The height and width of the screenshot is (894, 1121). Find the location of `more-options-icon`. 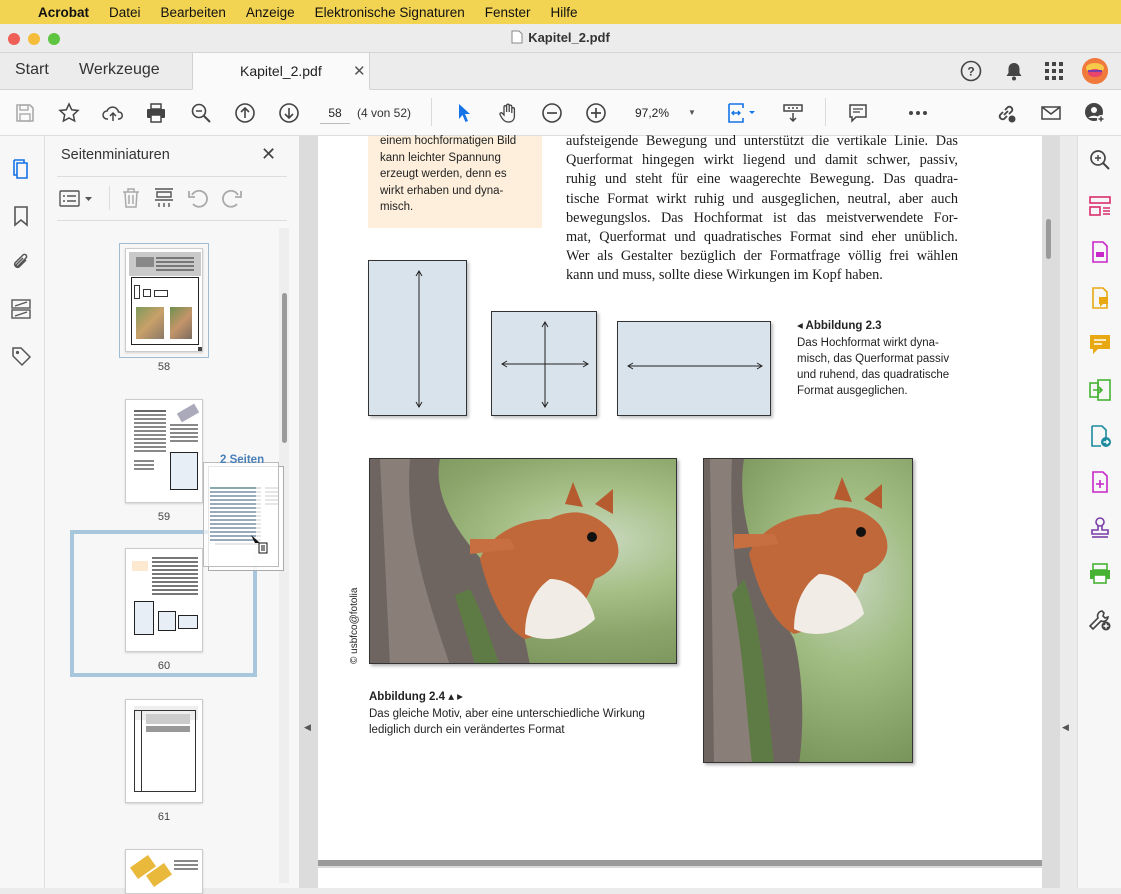

more-options-icon is located at coordinates (918, 113).